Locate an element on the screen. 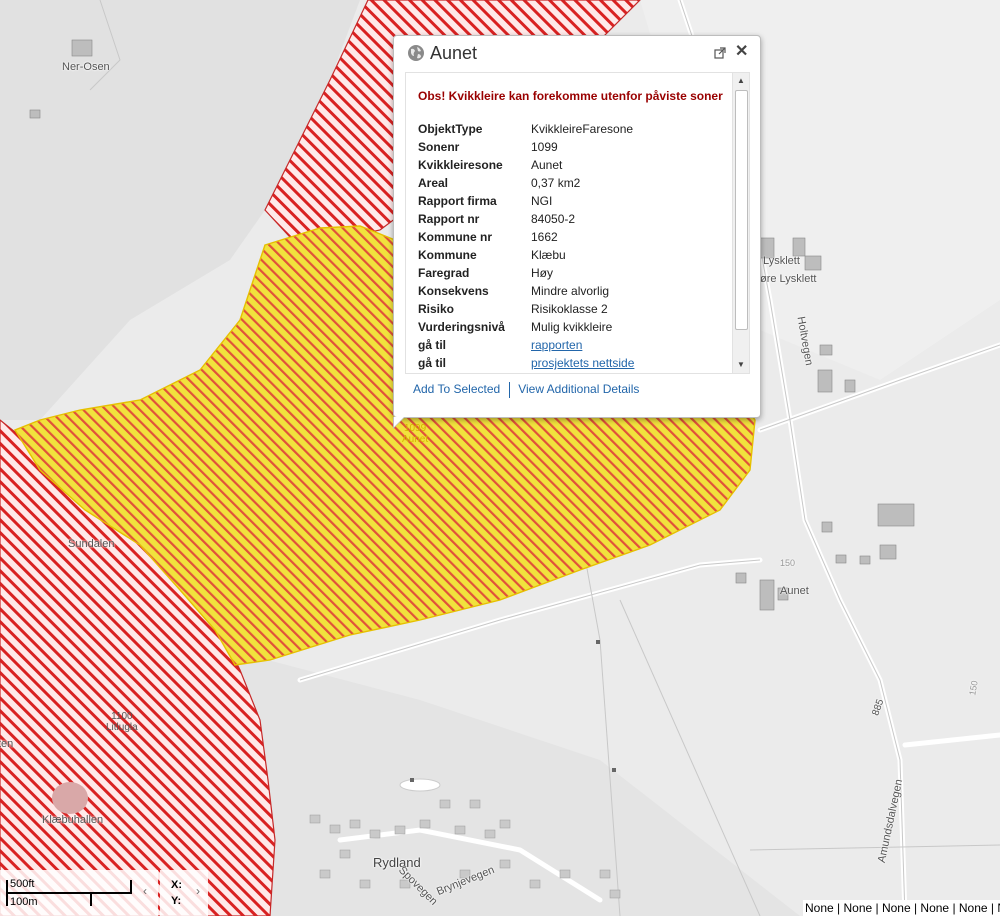  attribute-row: Konsekvens Mindre alvorlig is located at coordinates (526, 291).